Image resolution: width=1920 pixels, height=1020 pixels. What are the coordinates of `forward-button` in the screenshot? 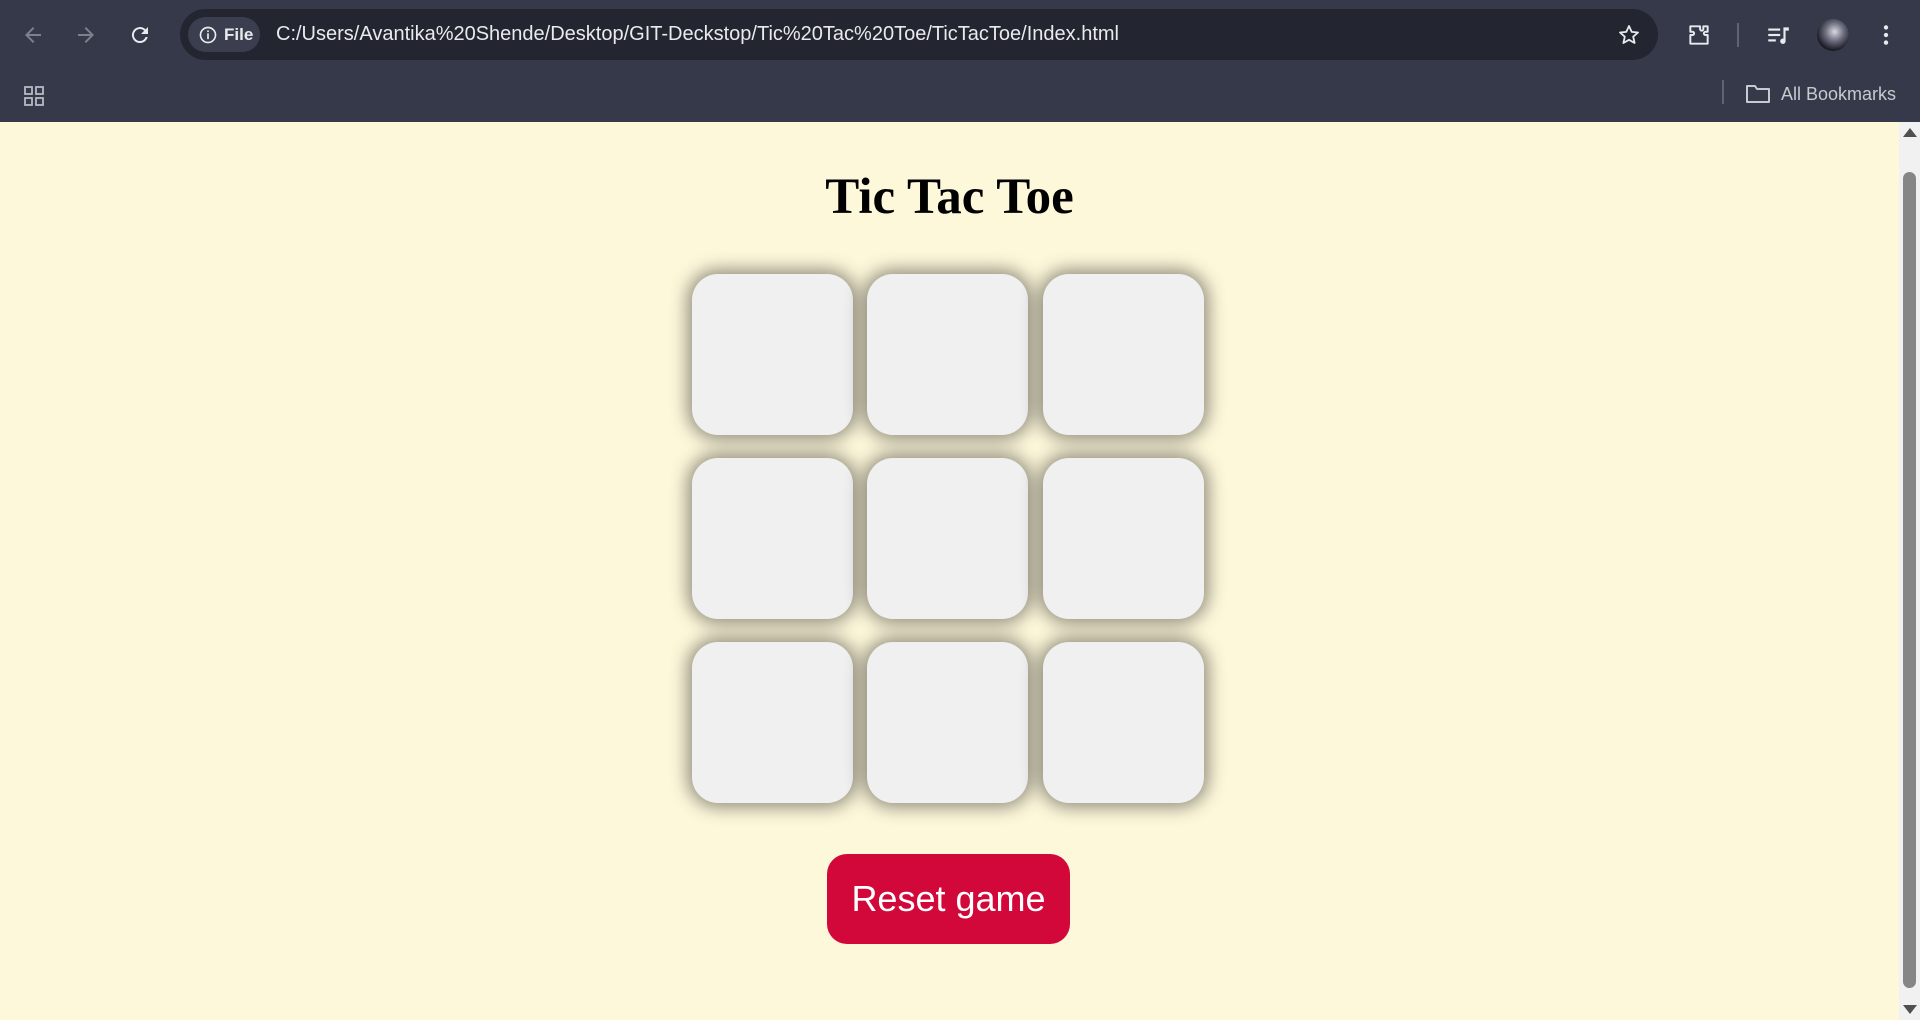 It's located at (86, 35).